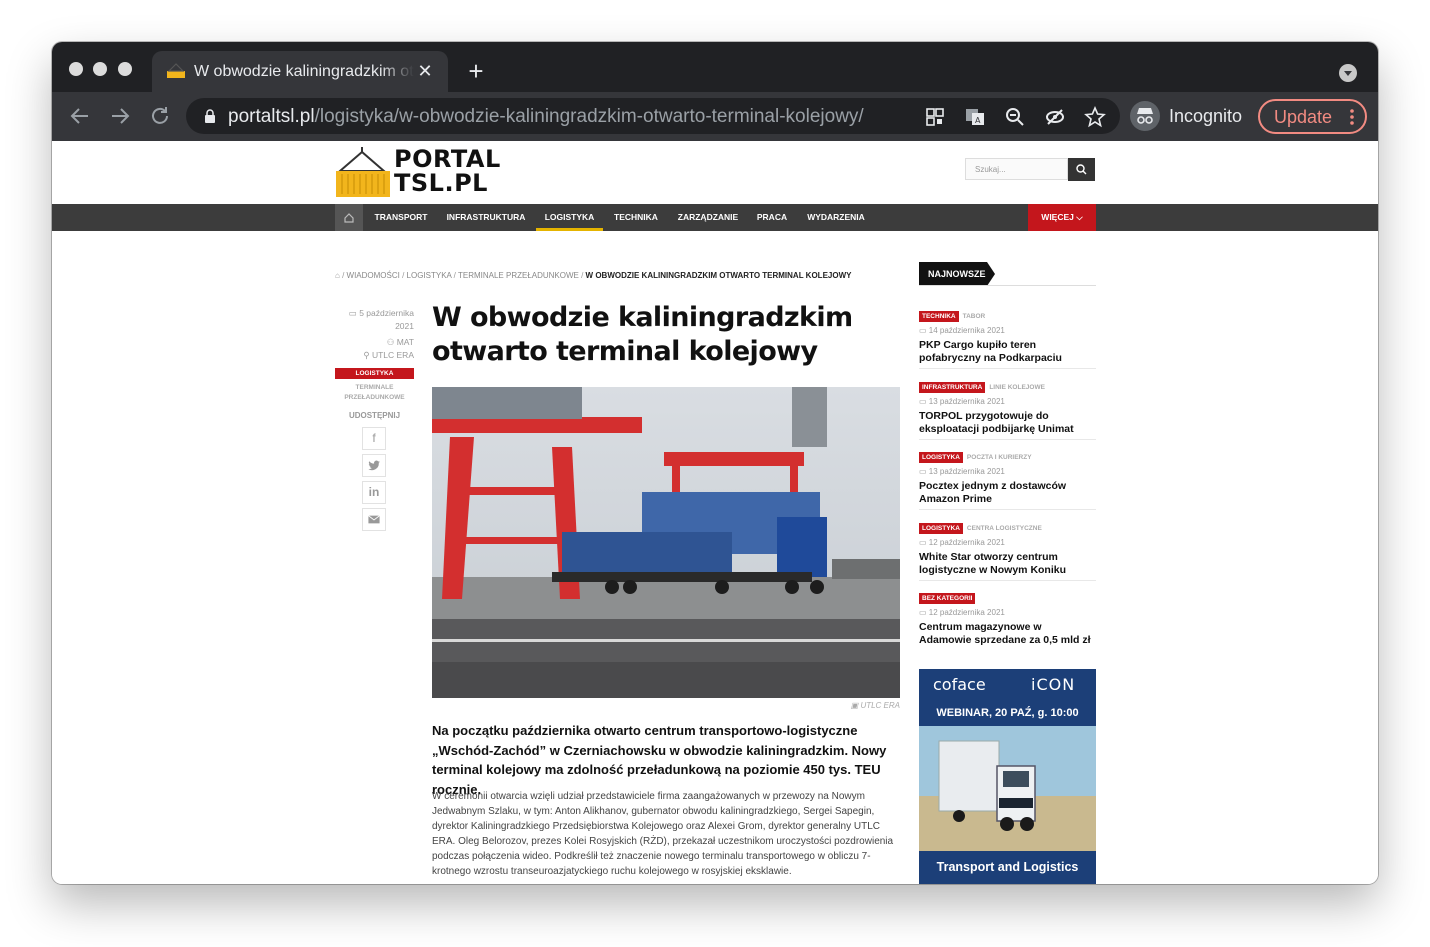 This screenshot has height=947, width=1430. Describe the element at coordinates (518, 275) in the screenshot. I see `breadcrumb-terminale: TERMINALE PRZEŁADUNKOWE` at that location.